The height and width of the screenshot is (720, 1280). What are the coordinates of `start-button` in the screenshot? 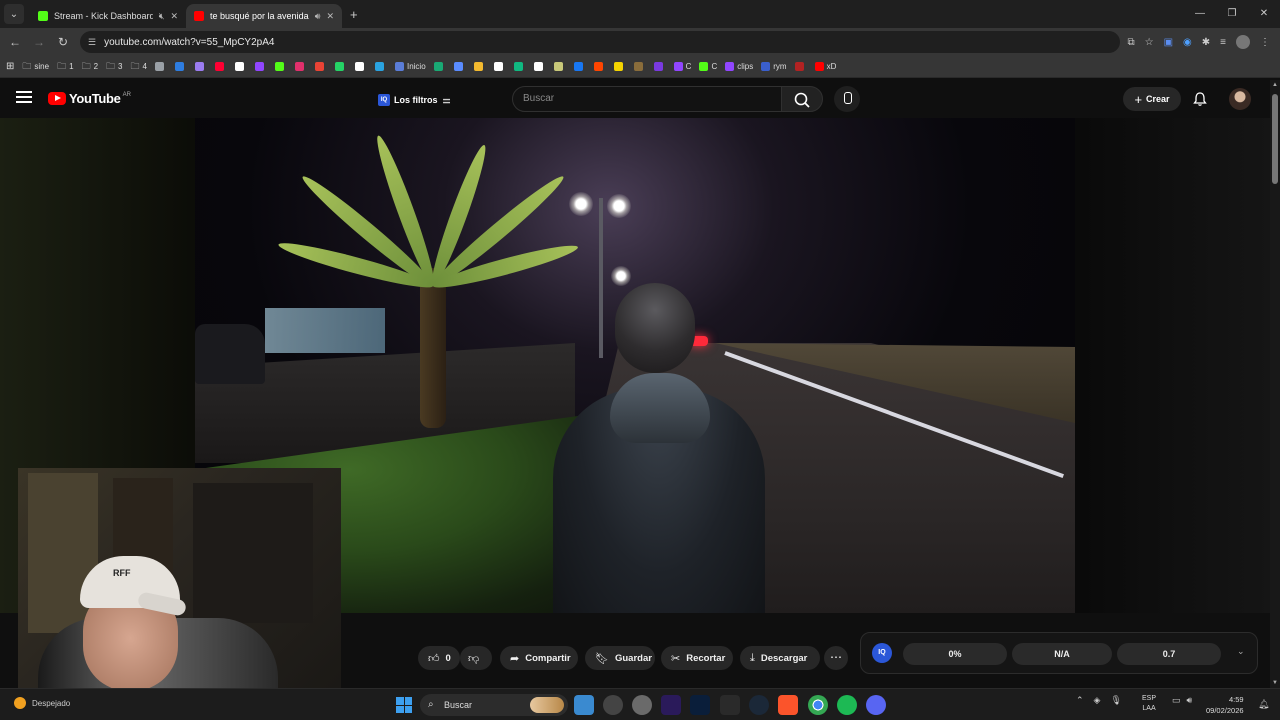 It's located at (404, 705).